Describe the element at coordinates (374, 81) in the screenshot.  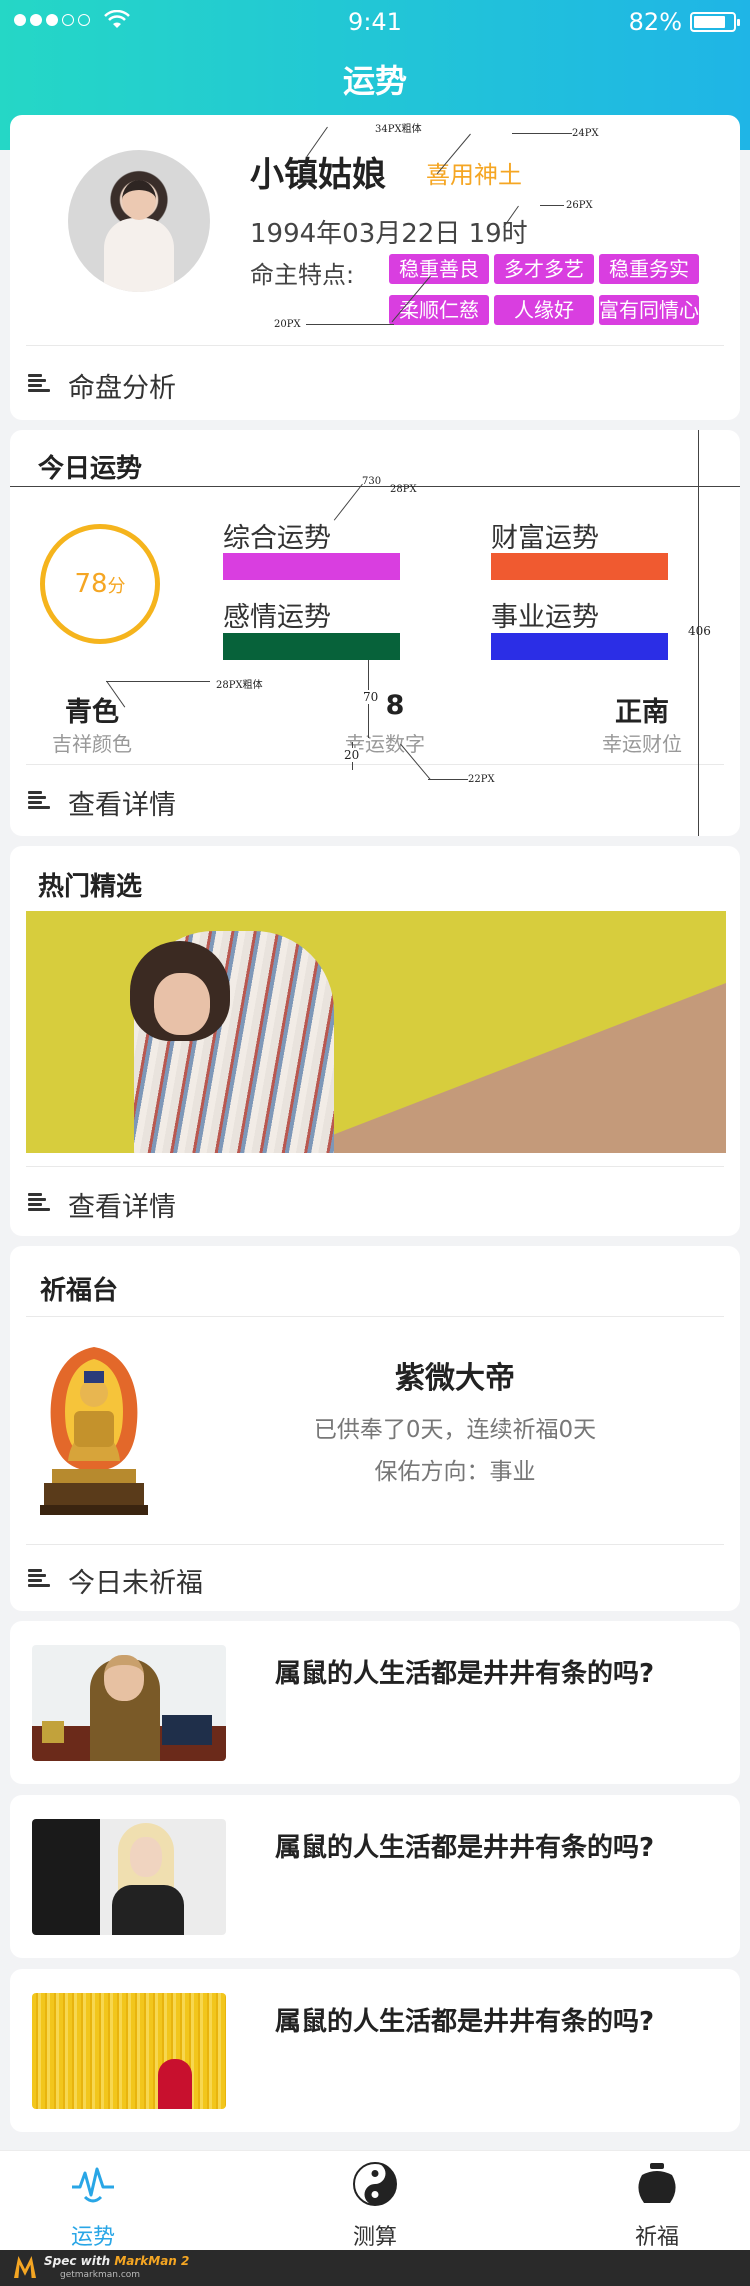
I see `page-title: 运势` at that location.